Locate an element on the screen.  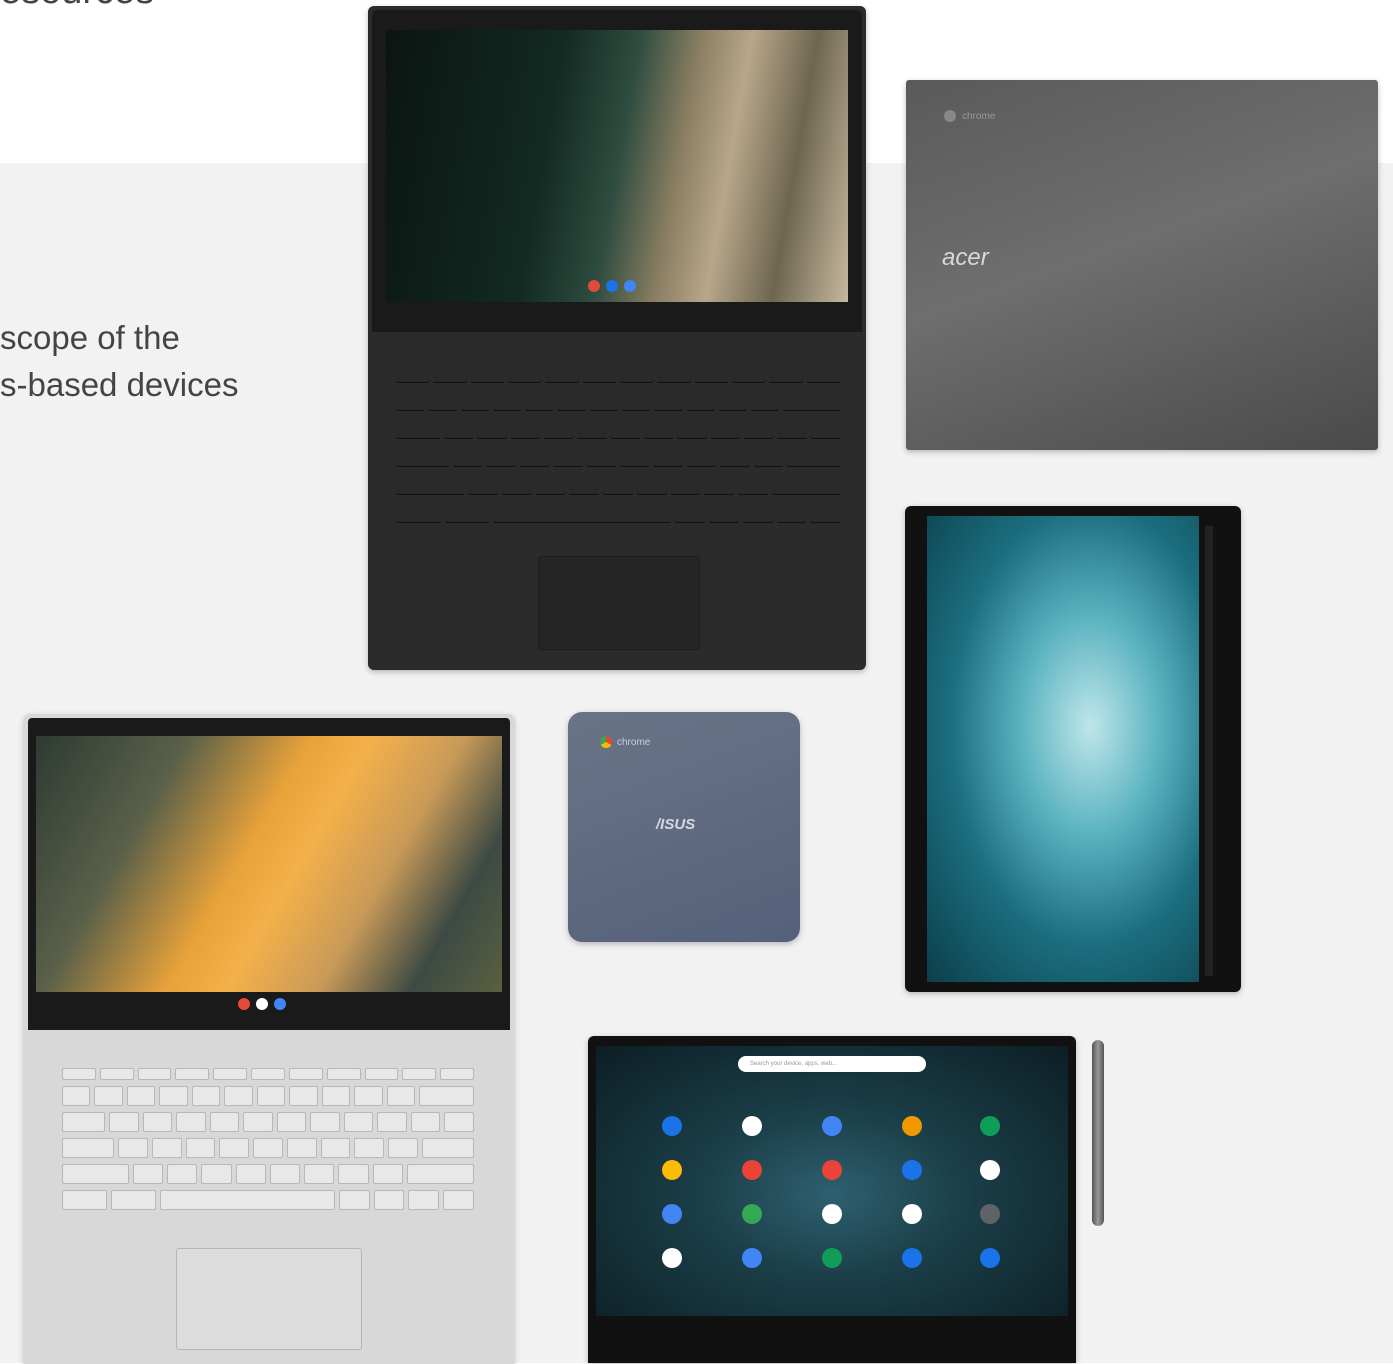
lenovo-trackpad is located at coordinates (619, 603).